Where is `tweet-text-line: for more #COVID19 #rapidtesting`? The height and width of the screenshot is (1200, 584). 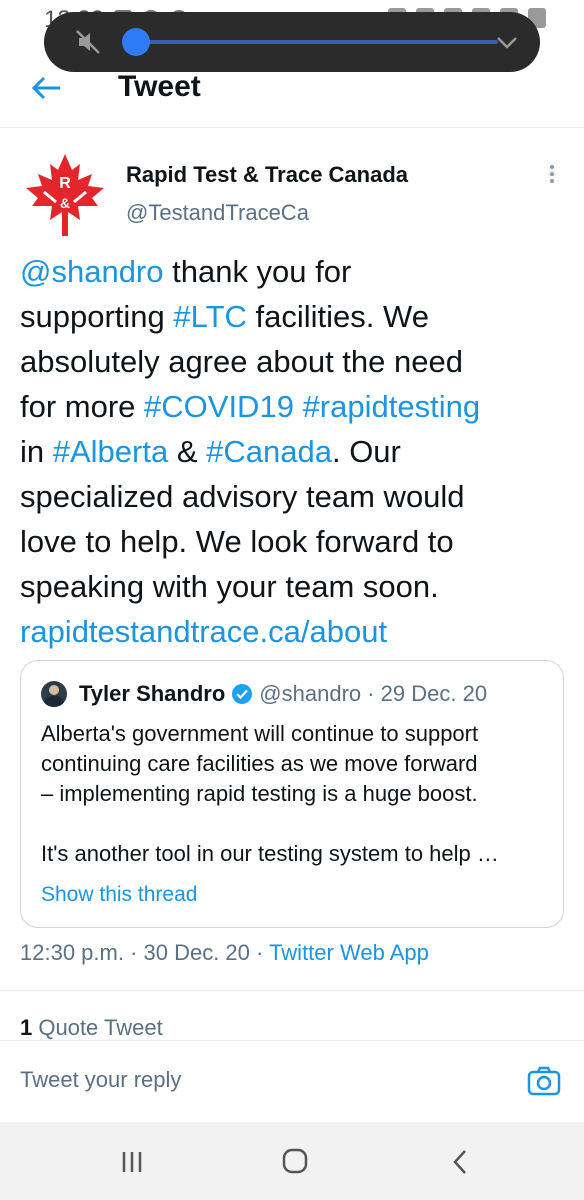 tweet-text-line: for more #COVID19 #rapidtesting is located at coordinates (295, 406).